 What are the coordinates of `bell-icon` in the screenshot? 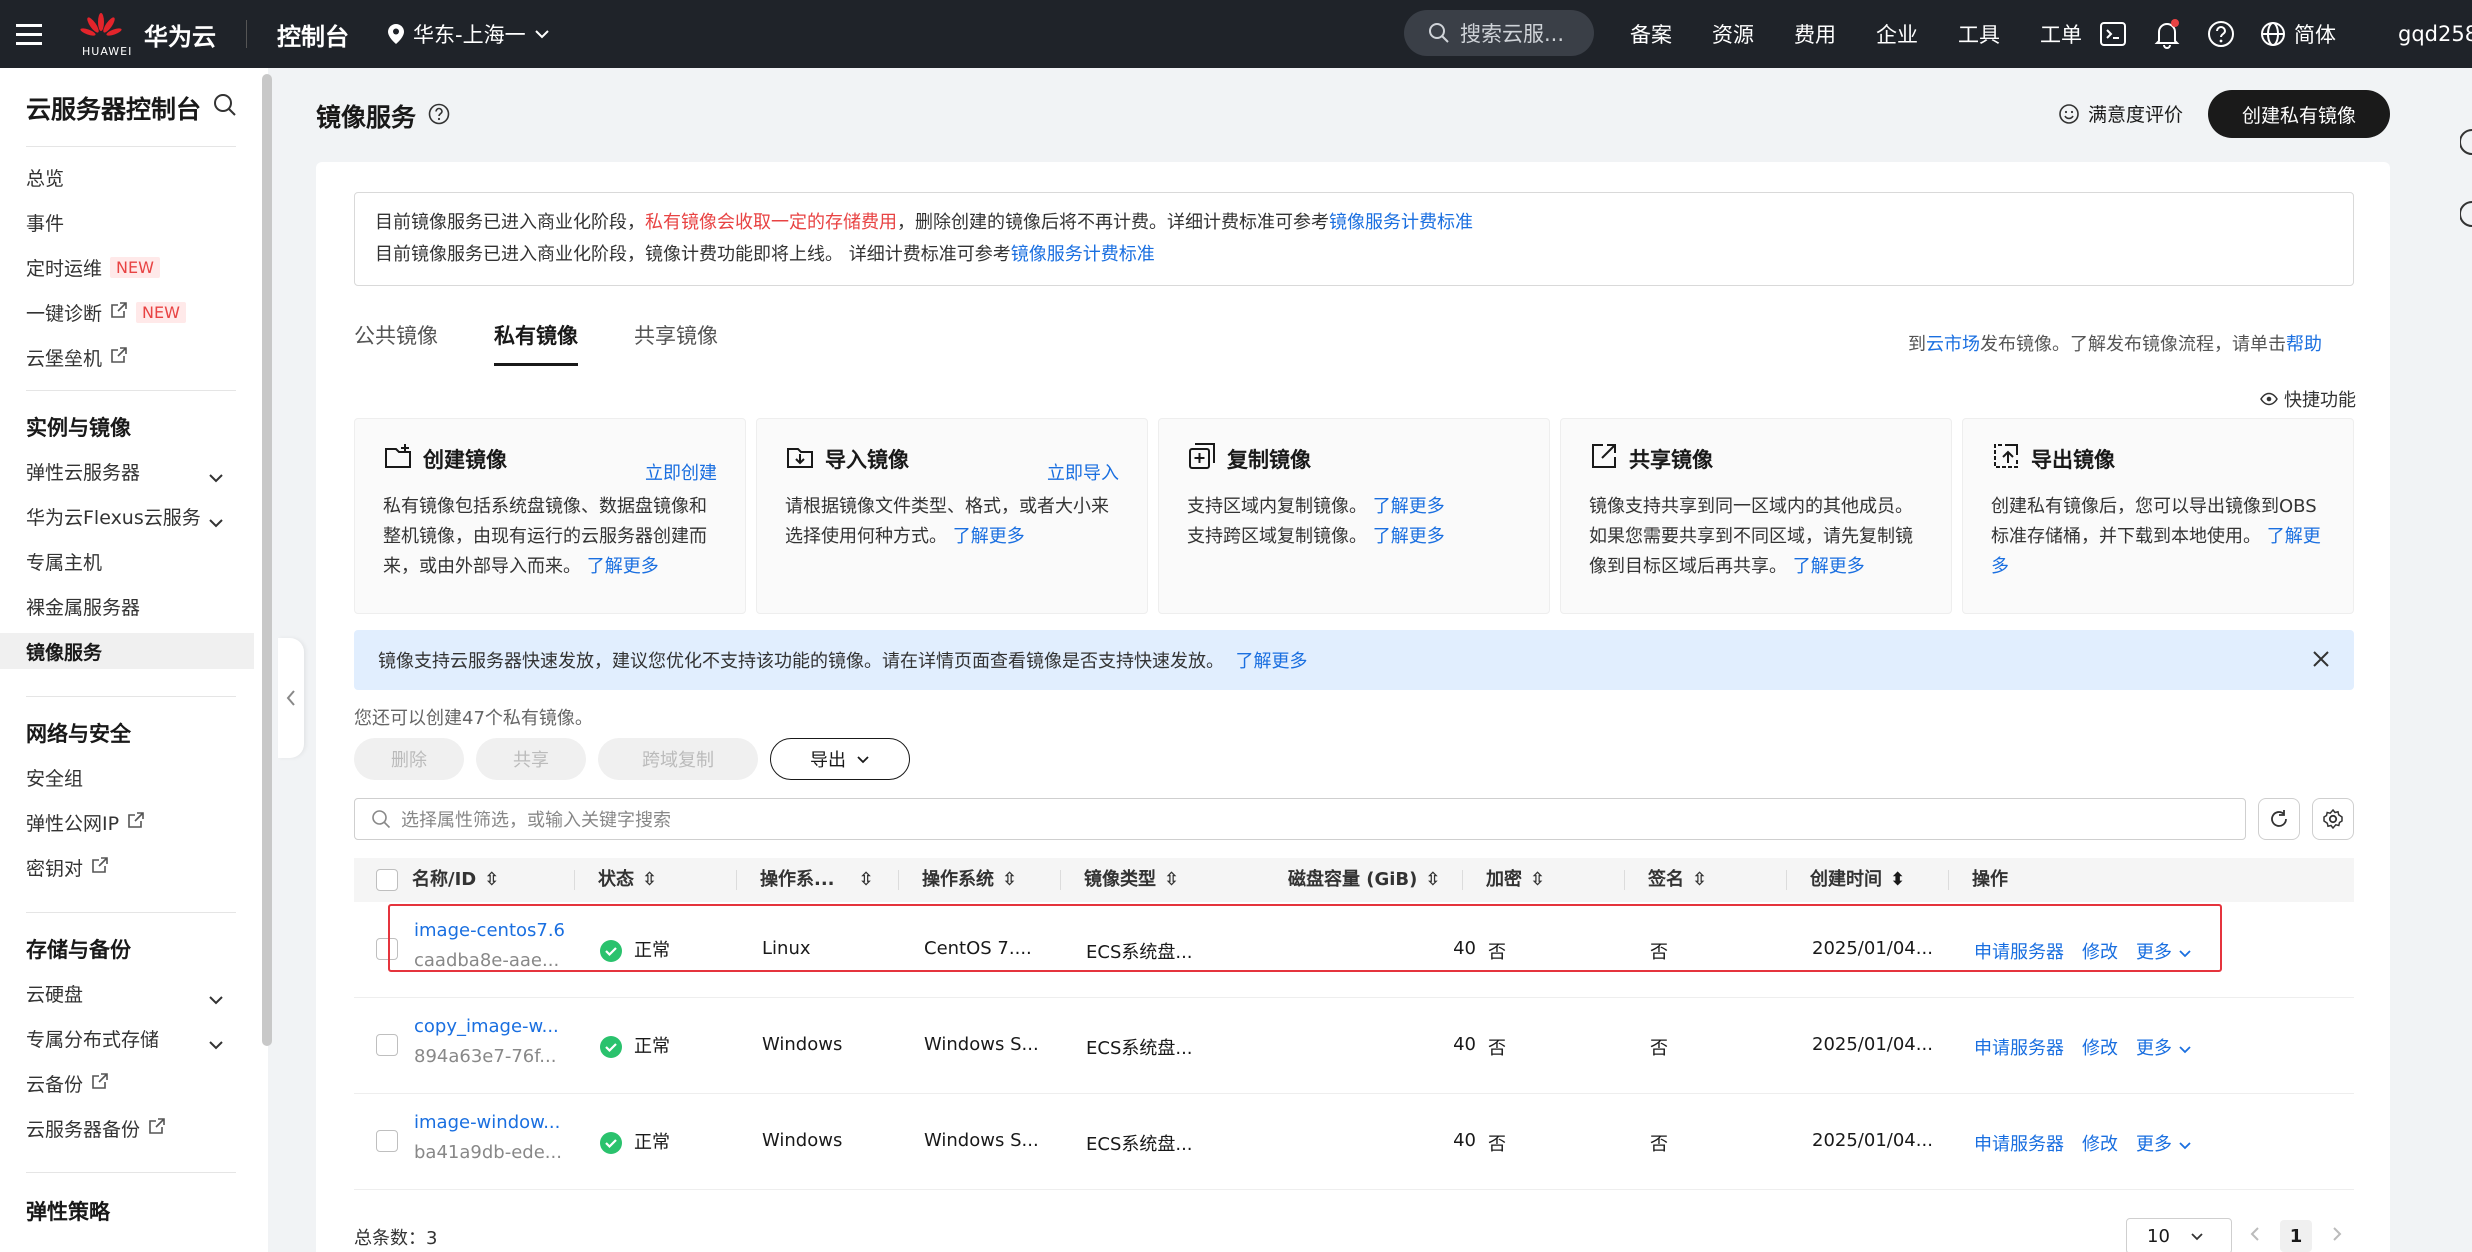 It's located at (2167, 34).